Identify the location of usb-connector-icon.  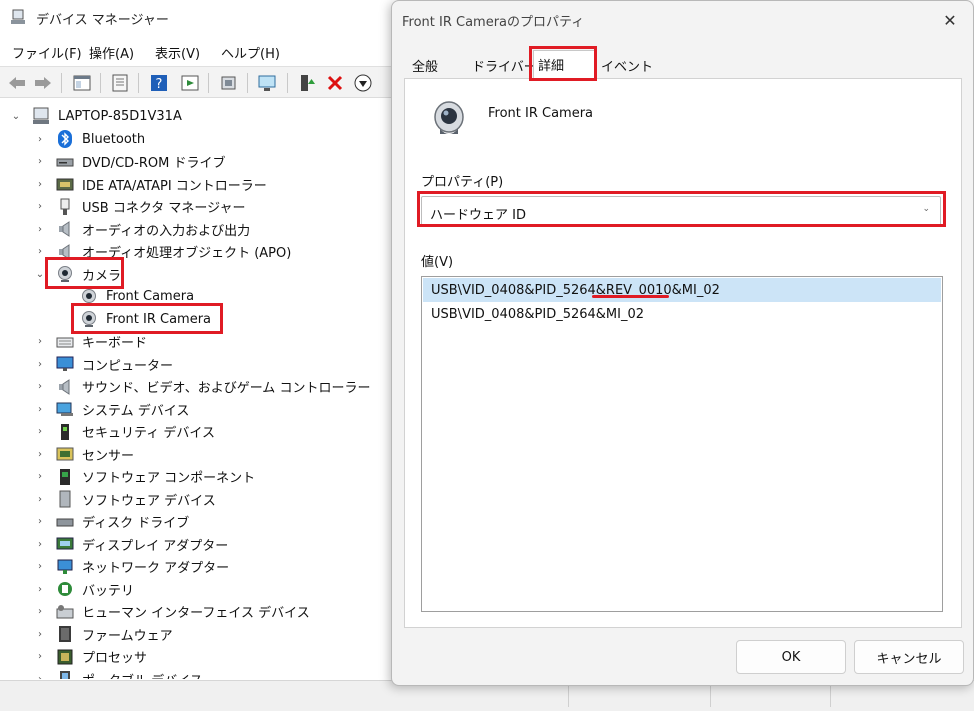
(65, 207).